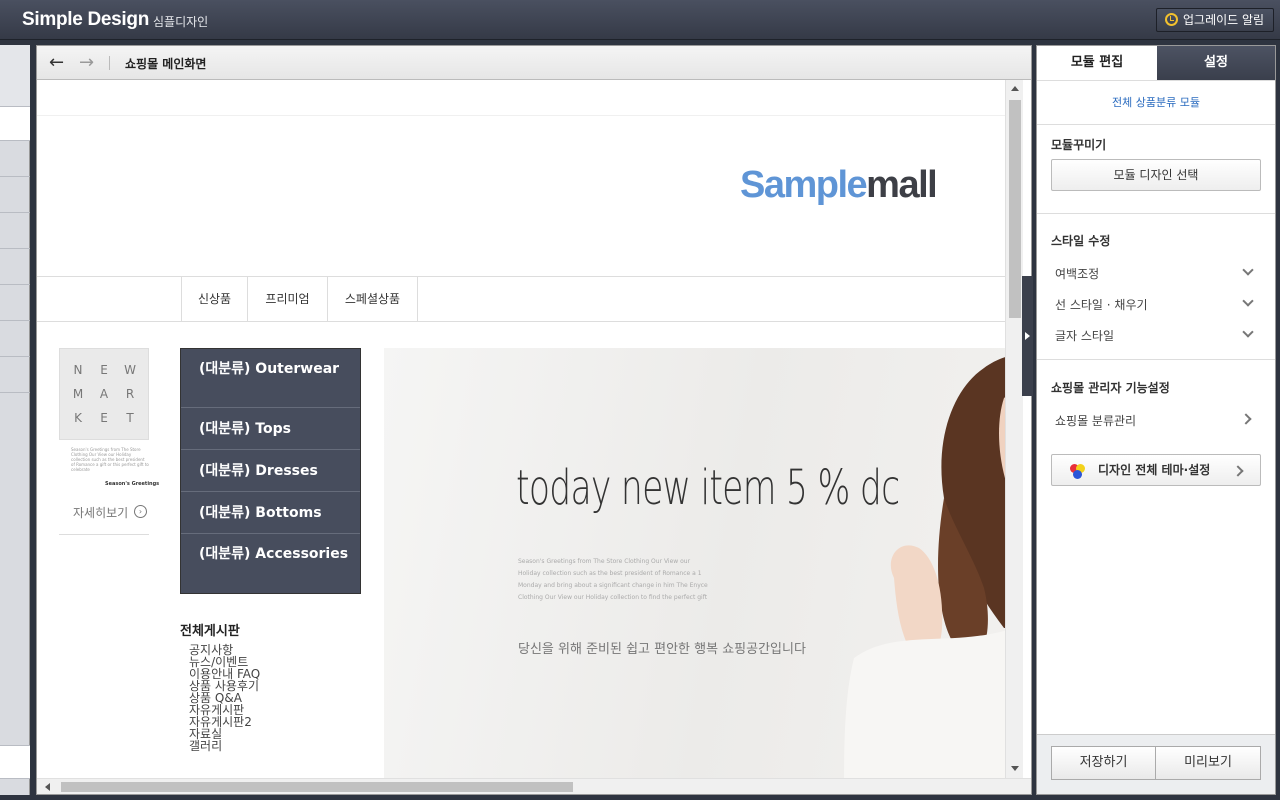 The width and height of the screenshot is (1280, 800). What do you see at coordinates (1216, 63) in the screenshot?
I see `tab-settings: 설정` at bounding box center [1216, 63].